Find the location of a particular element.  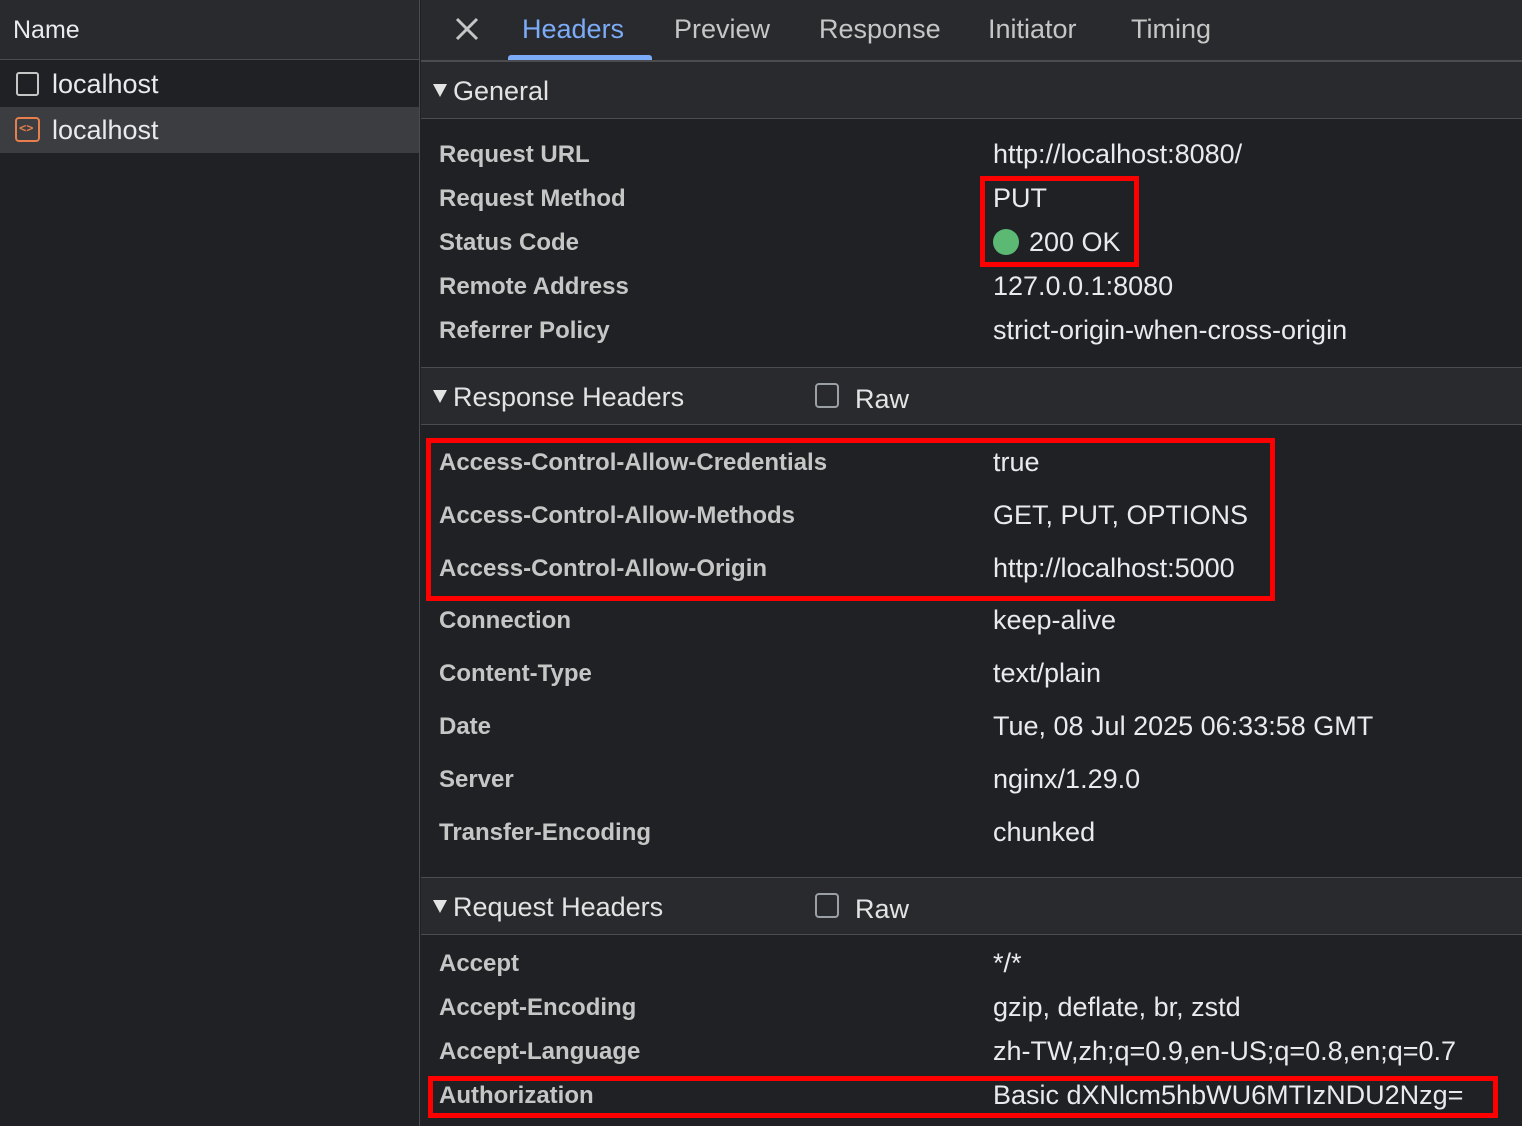

highlight-box-authorization is located at coordinates (963, 1097).